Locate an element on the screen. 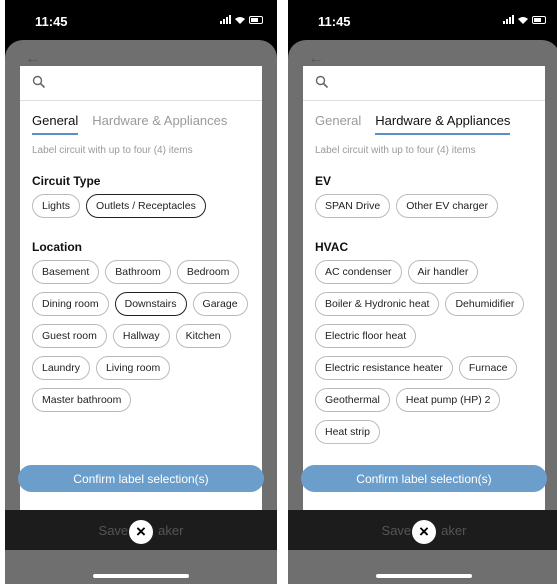 The height and width of the screenshot is (584, 557). ev-chips: SPAN Drive Other EV charger is located at coordinates (424, 206).